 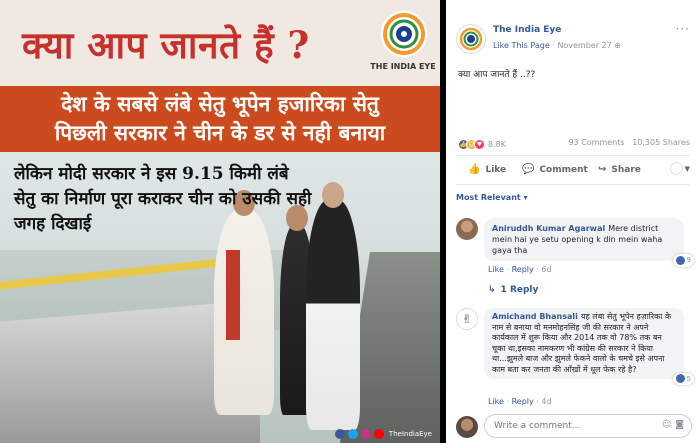 I want to click on comments-count: 93 Comments, so click(x=596, y=142).